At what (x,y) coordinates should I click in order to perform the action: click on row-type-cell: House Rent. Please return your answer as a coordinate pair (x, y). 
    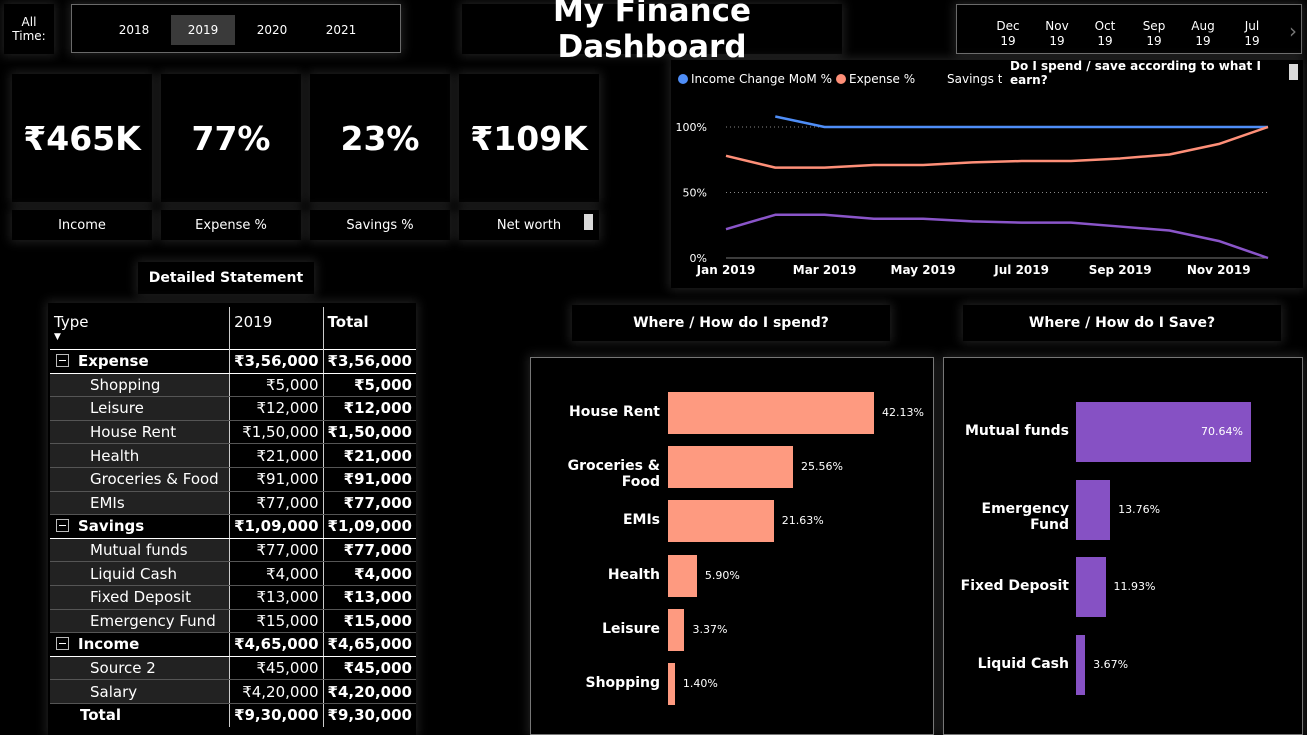
    Looking at the image, I should click on (140, 432).